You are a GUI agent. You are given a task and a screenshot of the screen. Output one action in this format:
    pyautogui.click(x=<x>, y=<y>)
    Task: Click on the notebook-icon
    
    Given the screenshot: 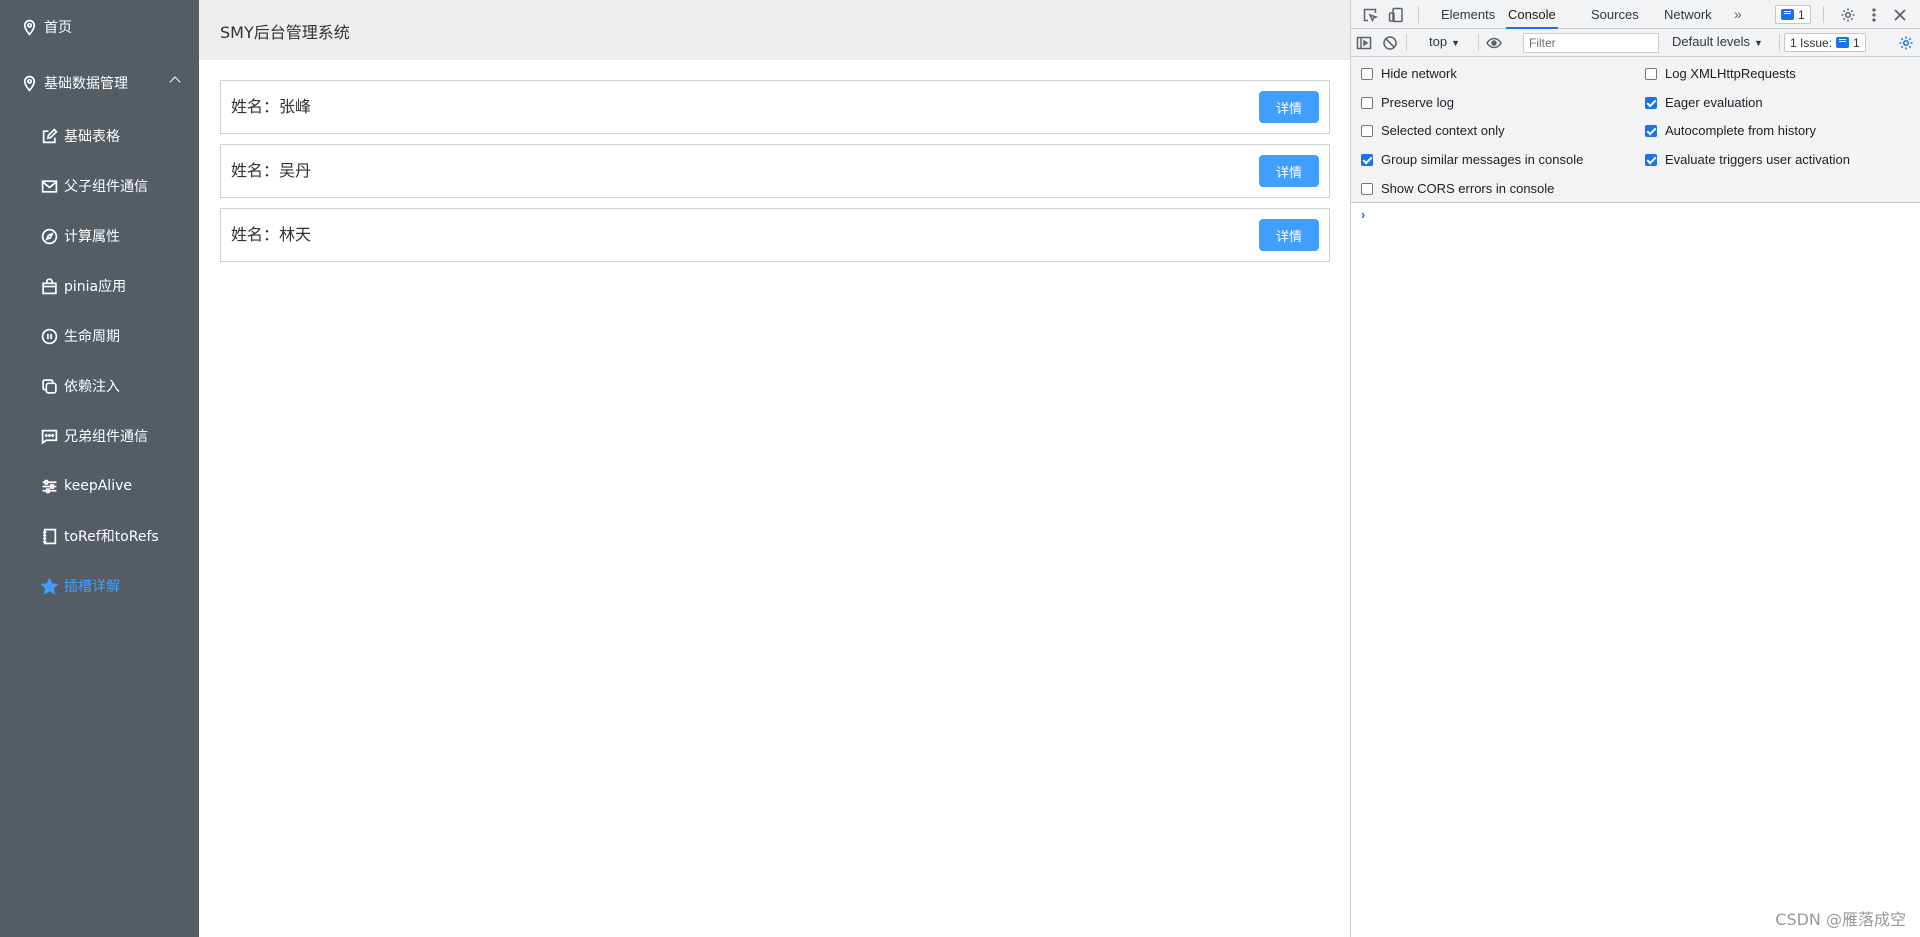 What is the action you would take?
    pyautogui.click(x=49, y=536)
    